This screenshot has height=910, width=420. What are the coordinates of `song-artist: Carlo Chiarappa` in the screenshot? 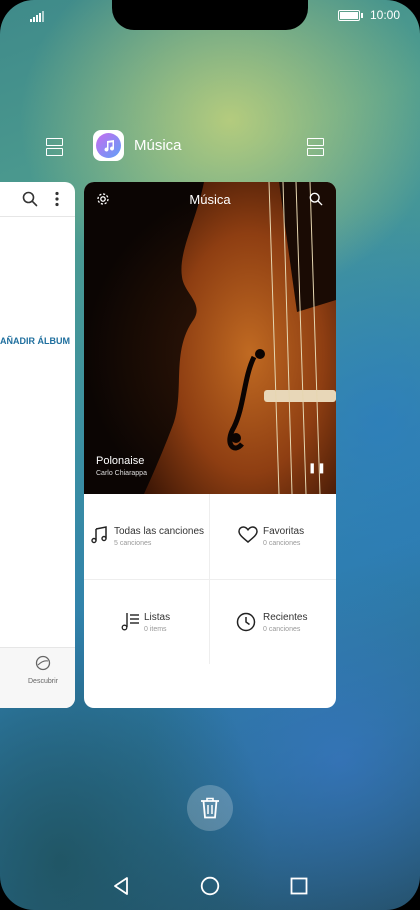 It's located at (121, 473).